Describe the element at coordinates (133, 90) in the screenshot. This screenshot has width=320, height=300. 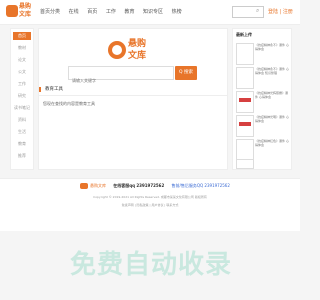
I see `section-header: 教育工具` at that location.